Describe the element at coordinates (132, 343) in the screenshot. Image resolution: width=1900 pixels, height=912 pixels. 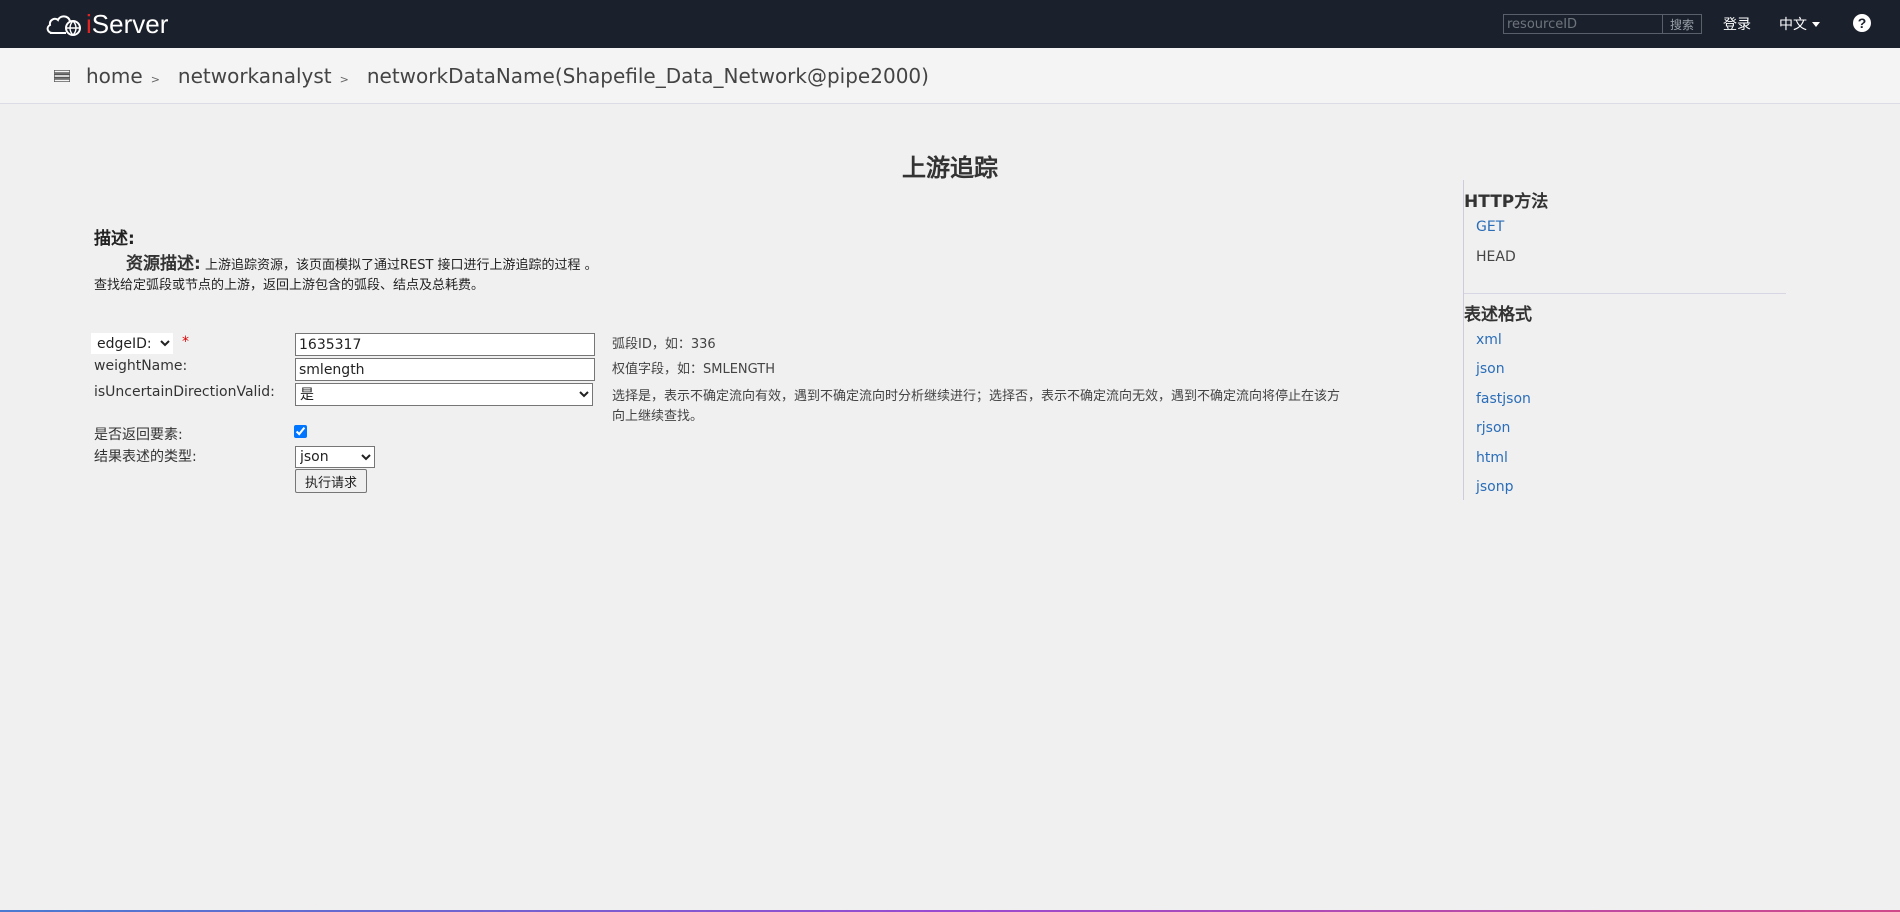
I see `edge-type-select: edgeID: nodeID:` at that location.